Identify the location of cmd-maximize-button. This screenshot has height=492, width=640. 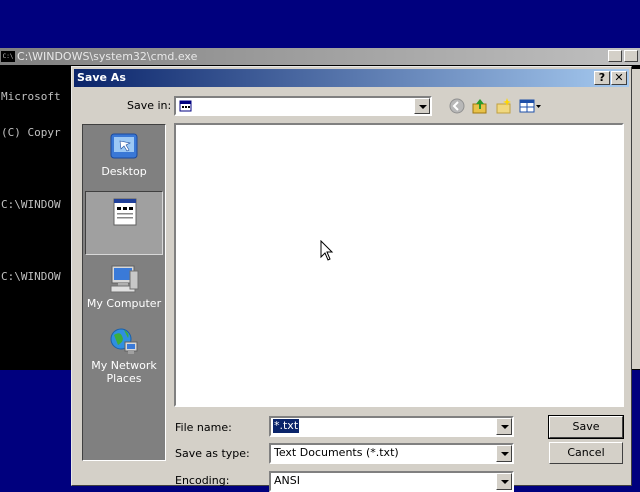
(631, 56).